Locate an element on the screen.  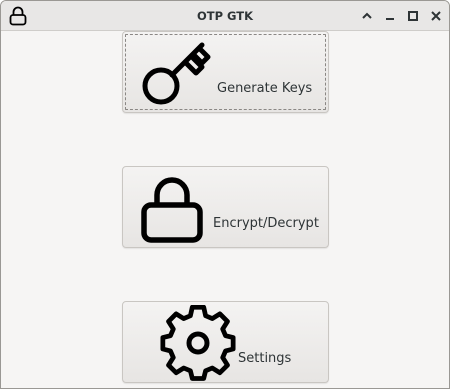
encrypt-decrypt-button: Encrypt/Decrypt is located at coordinates (225, 207).